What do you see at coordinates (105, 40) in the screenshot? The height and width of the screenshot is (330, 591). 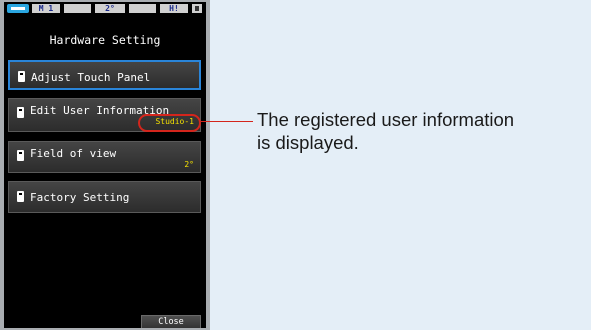 I see `page-title: Hardware Setting` at bounding box center [105, 40].